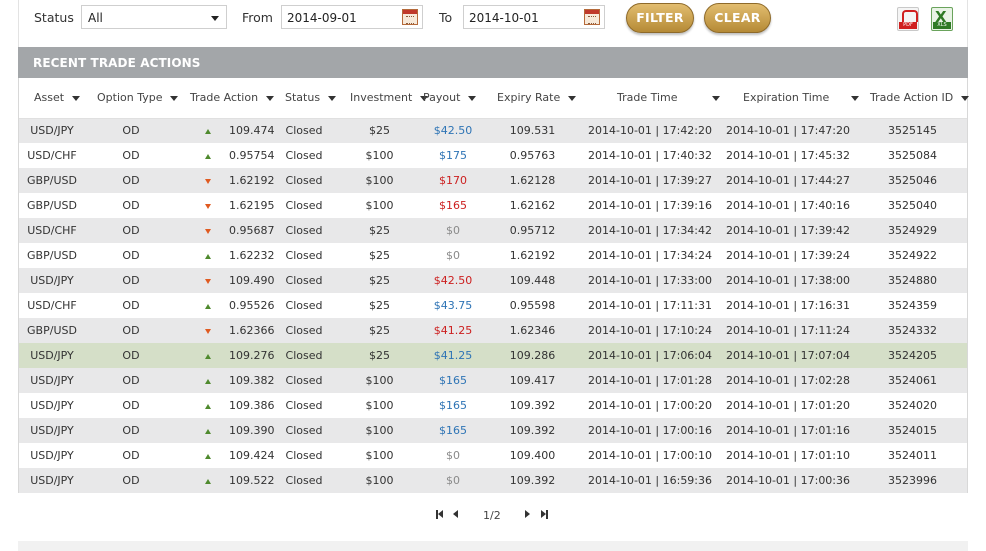 This screenshot has height=551, width=986. I want to click on cell-expiry-rate: 0.95763, so click(532, 155).